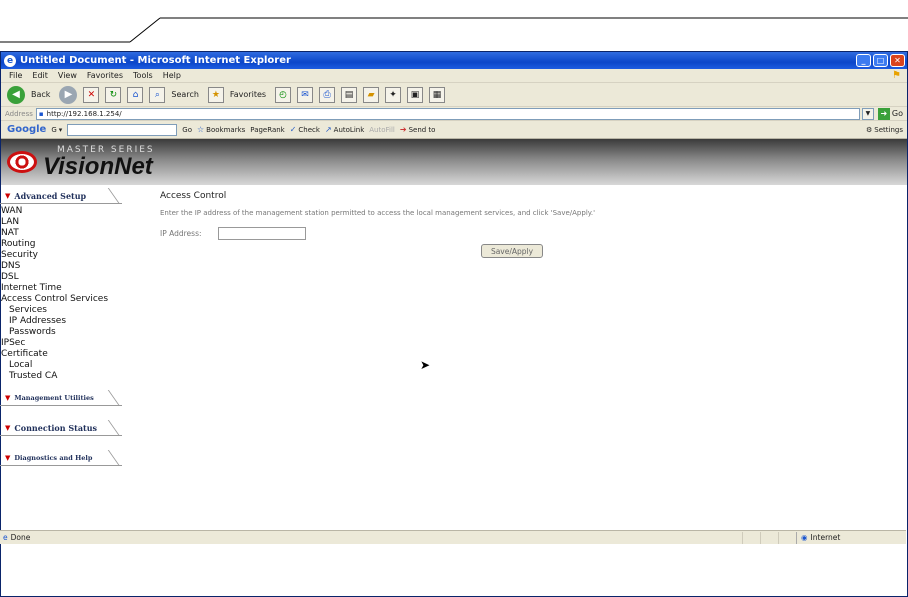 The image size is (908, 597). What do you see at coordinates (181, 233) in the screenshot?
I see `ip-address-label: IP Address:` at bounding box center [181, 233].